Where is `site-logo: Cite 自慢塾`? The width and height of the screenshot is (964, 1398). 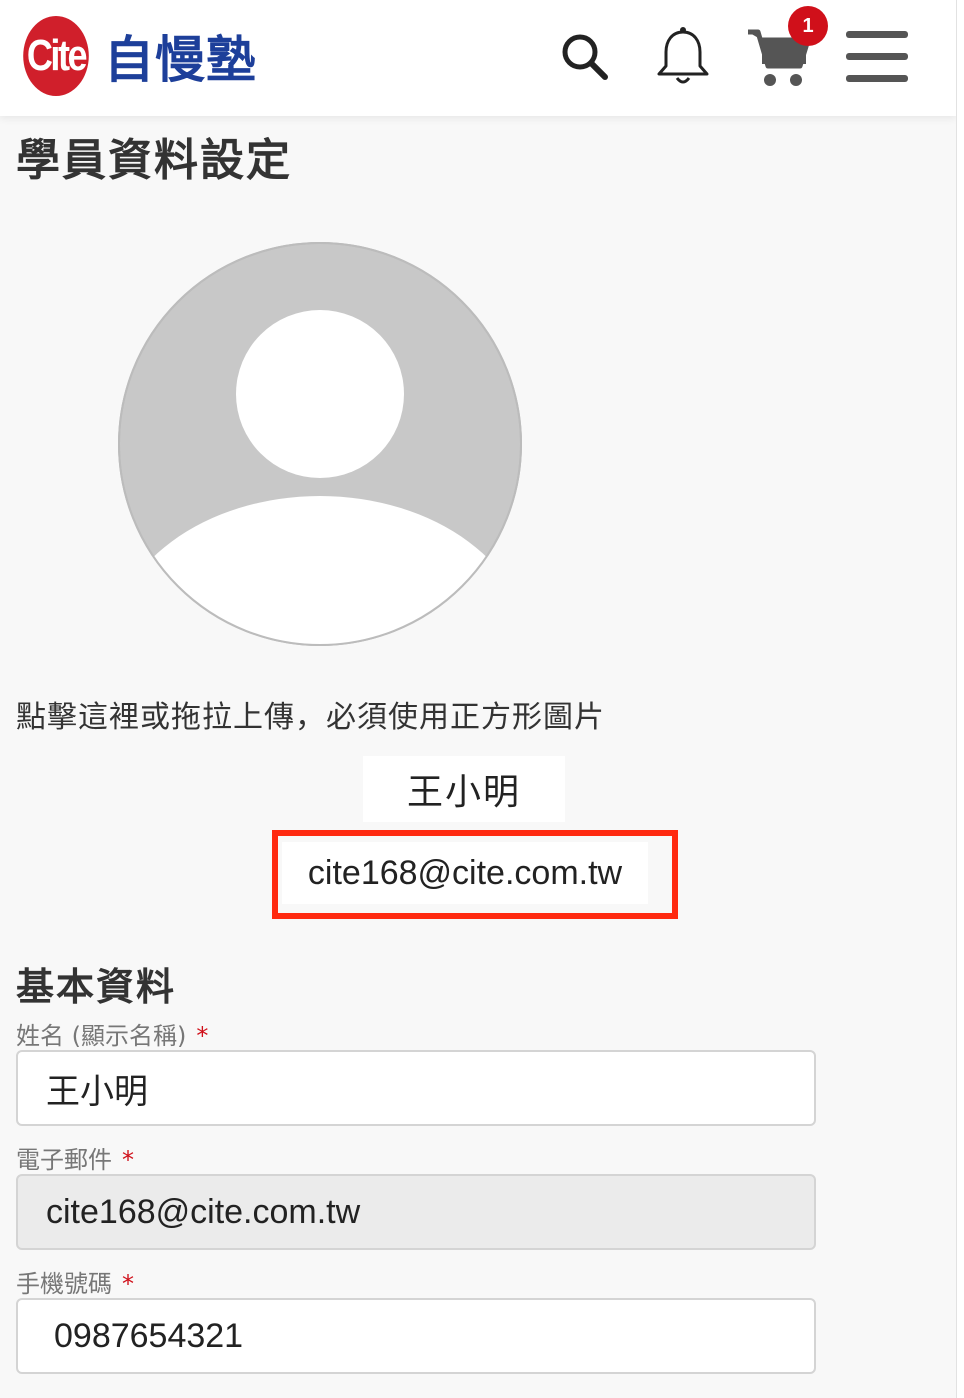
site-logo: Cite 自慢塾 is located at coordinates (136, 56).